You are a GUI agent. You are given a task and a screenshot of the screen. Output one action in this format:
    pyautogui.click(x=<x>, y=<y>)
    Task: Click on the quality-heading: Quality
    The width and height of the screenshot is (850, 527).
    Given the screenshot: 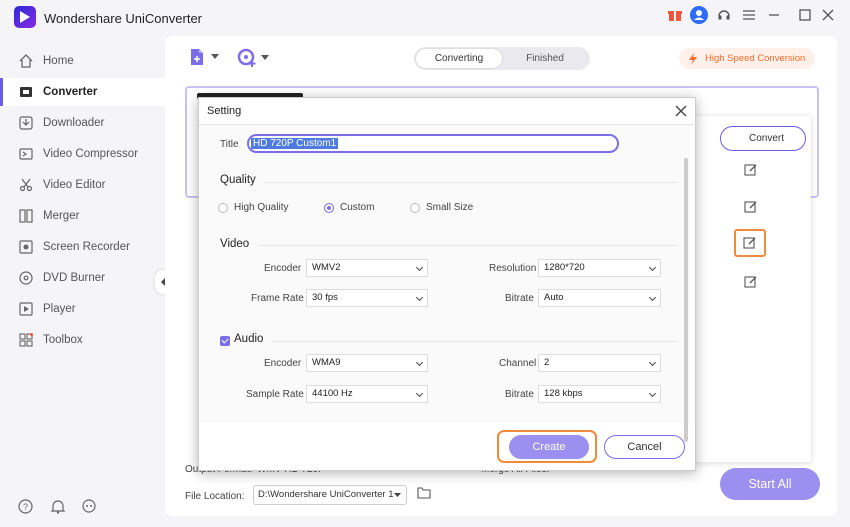 What is the action you would take?
    pyautogui.click(x=238, y=180)
    